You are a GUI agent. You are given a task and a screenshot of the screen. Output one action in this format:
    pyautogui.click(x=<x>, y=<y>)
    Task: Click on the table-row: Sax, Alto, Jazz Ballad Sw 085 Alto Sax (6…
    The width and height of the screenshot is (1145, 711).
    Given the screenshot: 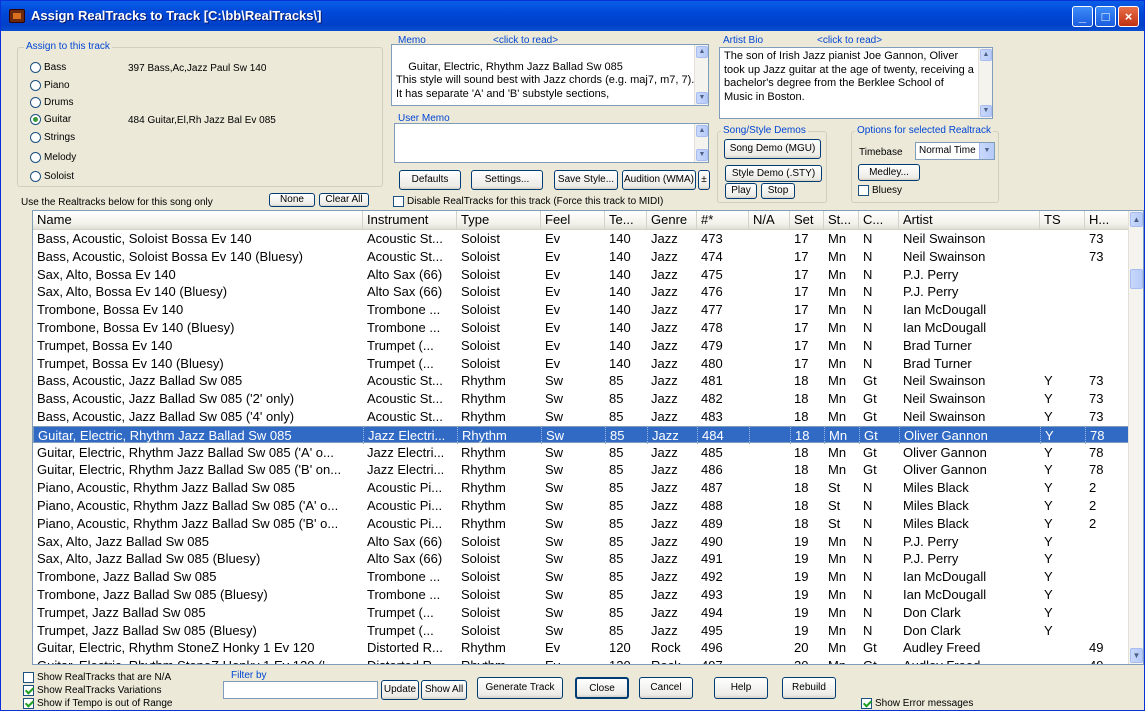 What is the action you would take?
    pyautogui.click(x=581, y=541)
    